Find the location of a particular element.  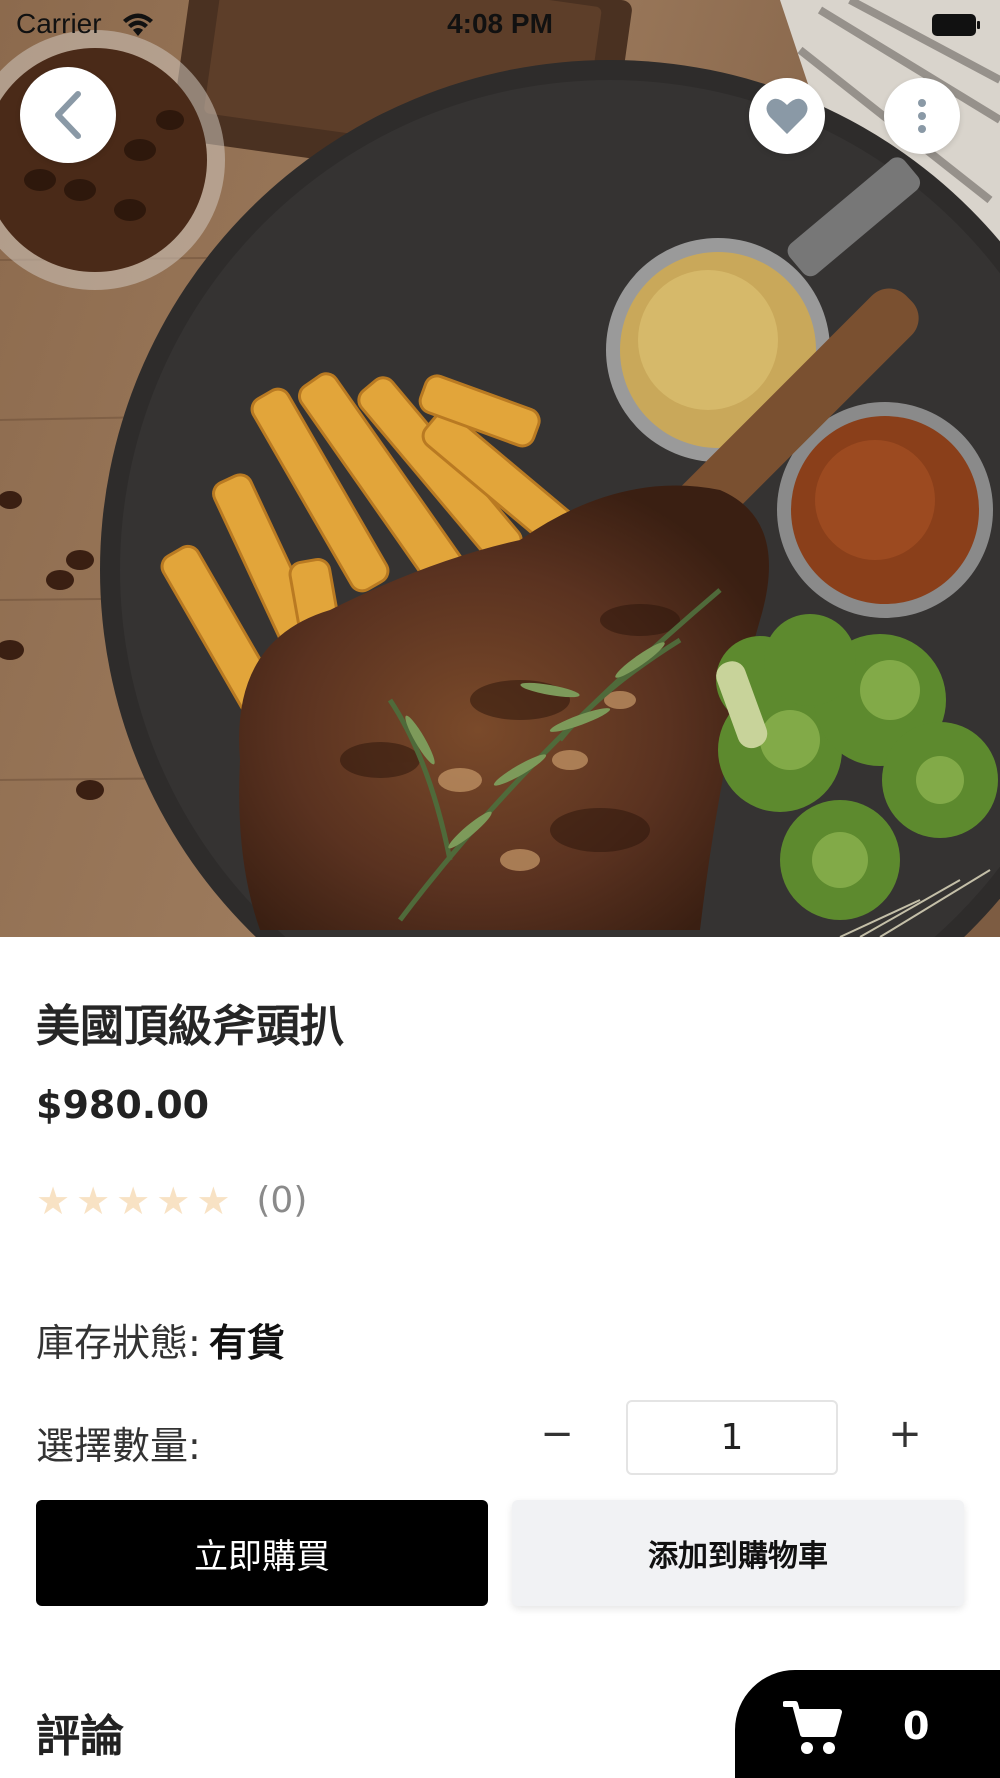

heart-icon is located at coordinates (787, 116).